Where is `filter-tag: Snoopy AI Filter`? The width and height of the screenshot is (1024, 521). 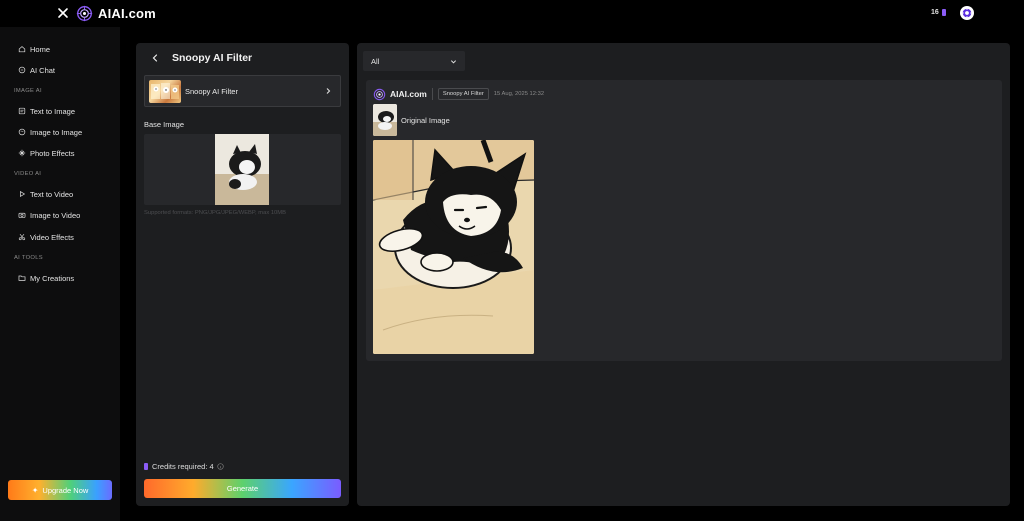
filter-tag: Snoopy AI Filter is located at coordinates (463, 94).